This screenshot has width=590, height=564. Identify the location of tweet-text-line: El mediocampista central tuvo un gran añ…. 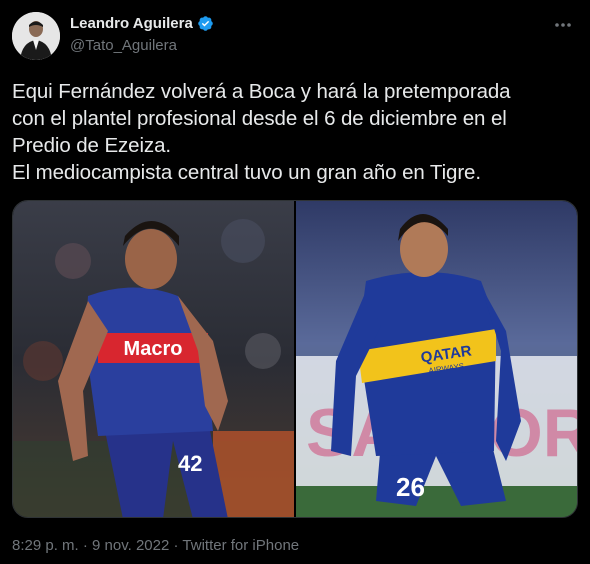
(246, 172).